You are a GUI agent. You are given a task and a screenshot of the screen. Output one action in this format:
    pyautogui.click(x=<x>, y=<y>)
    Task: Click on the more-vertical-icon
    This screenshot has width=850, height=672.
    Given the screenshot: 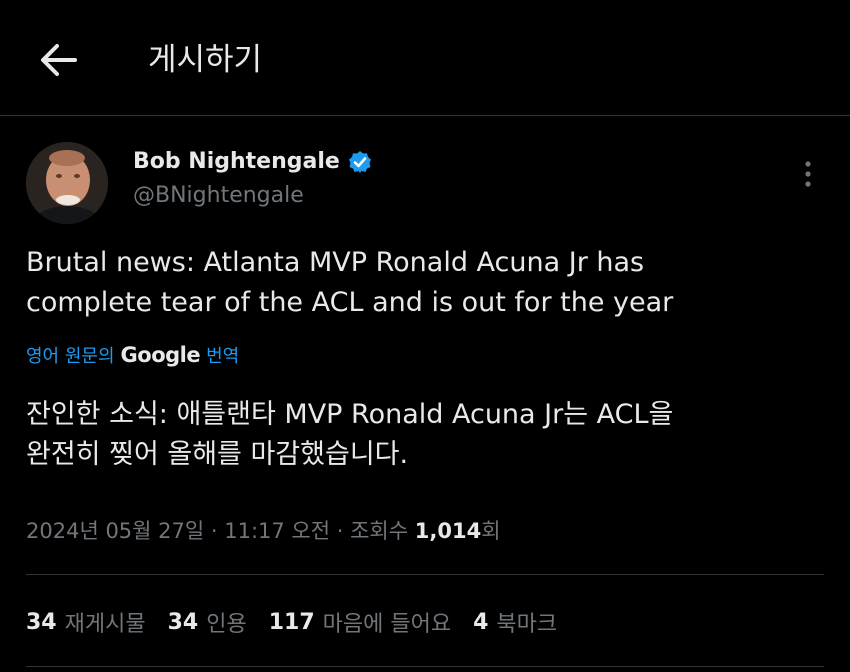 What is the action you would take?
    pyautogui.click(x=808, y=174)
    